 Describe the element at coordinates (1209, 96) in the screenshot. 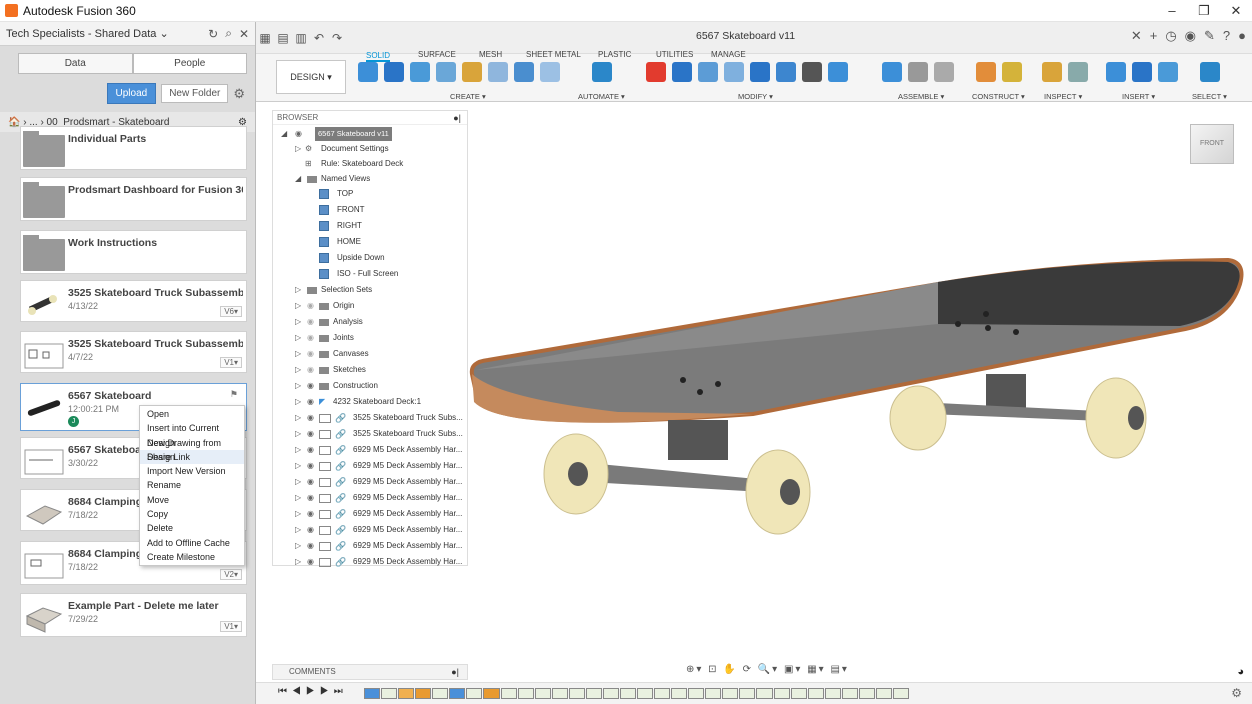

I see `group-select: SELECT ▾` at that location.